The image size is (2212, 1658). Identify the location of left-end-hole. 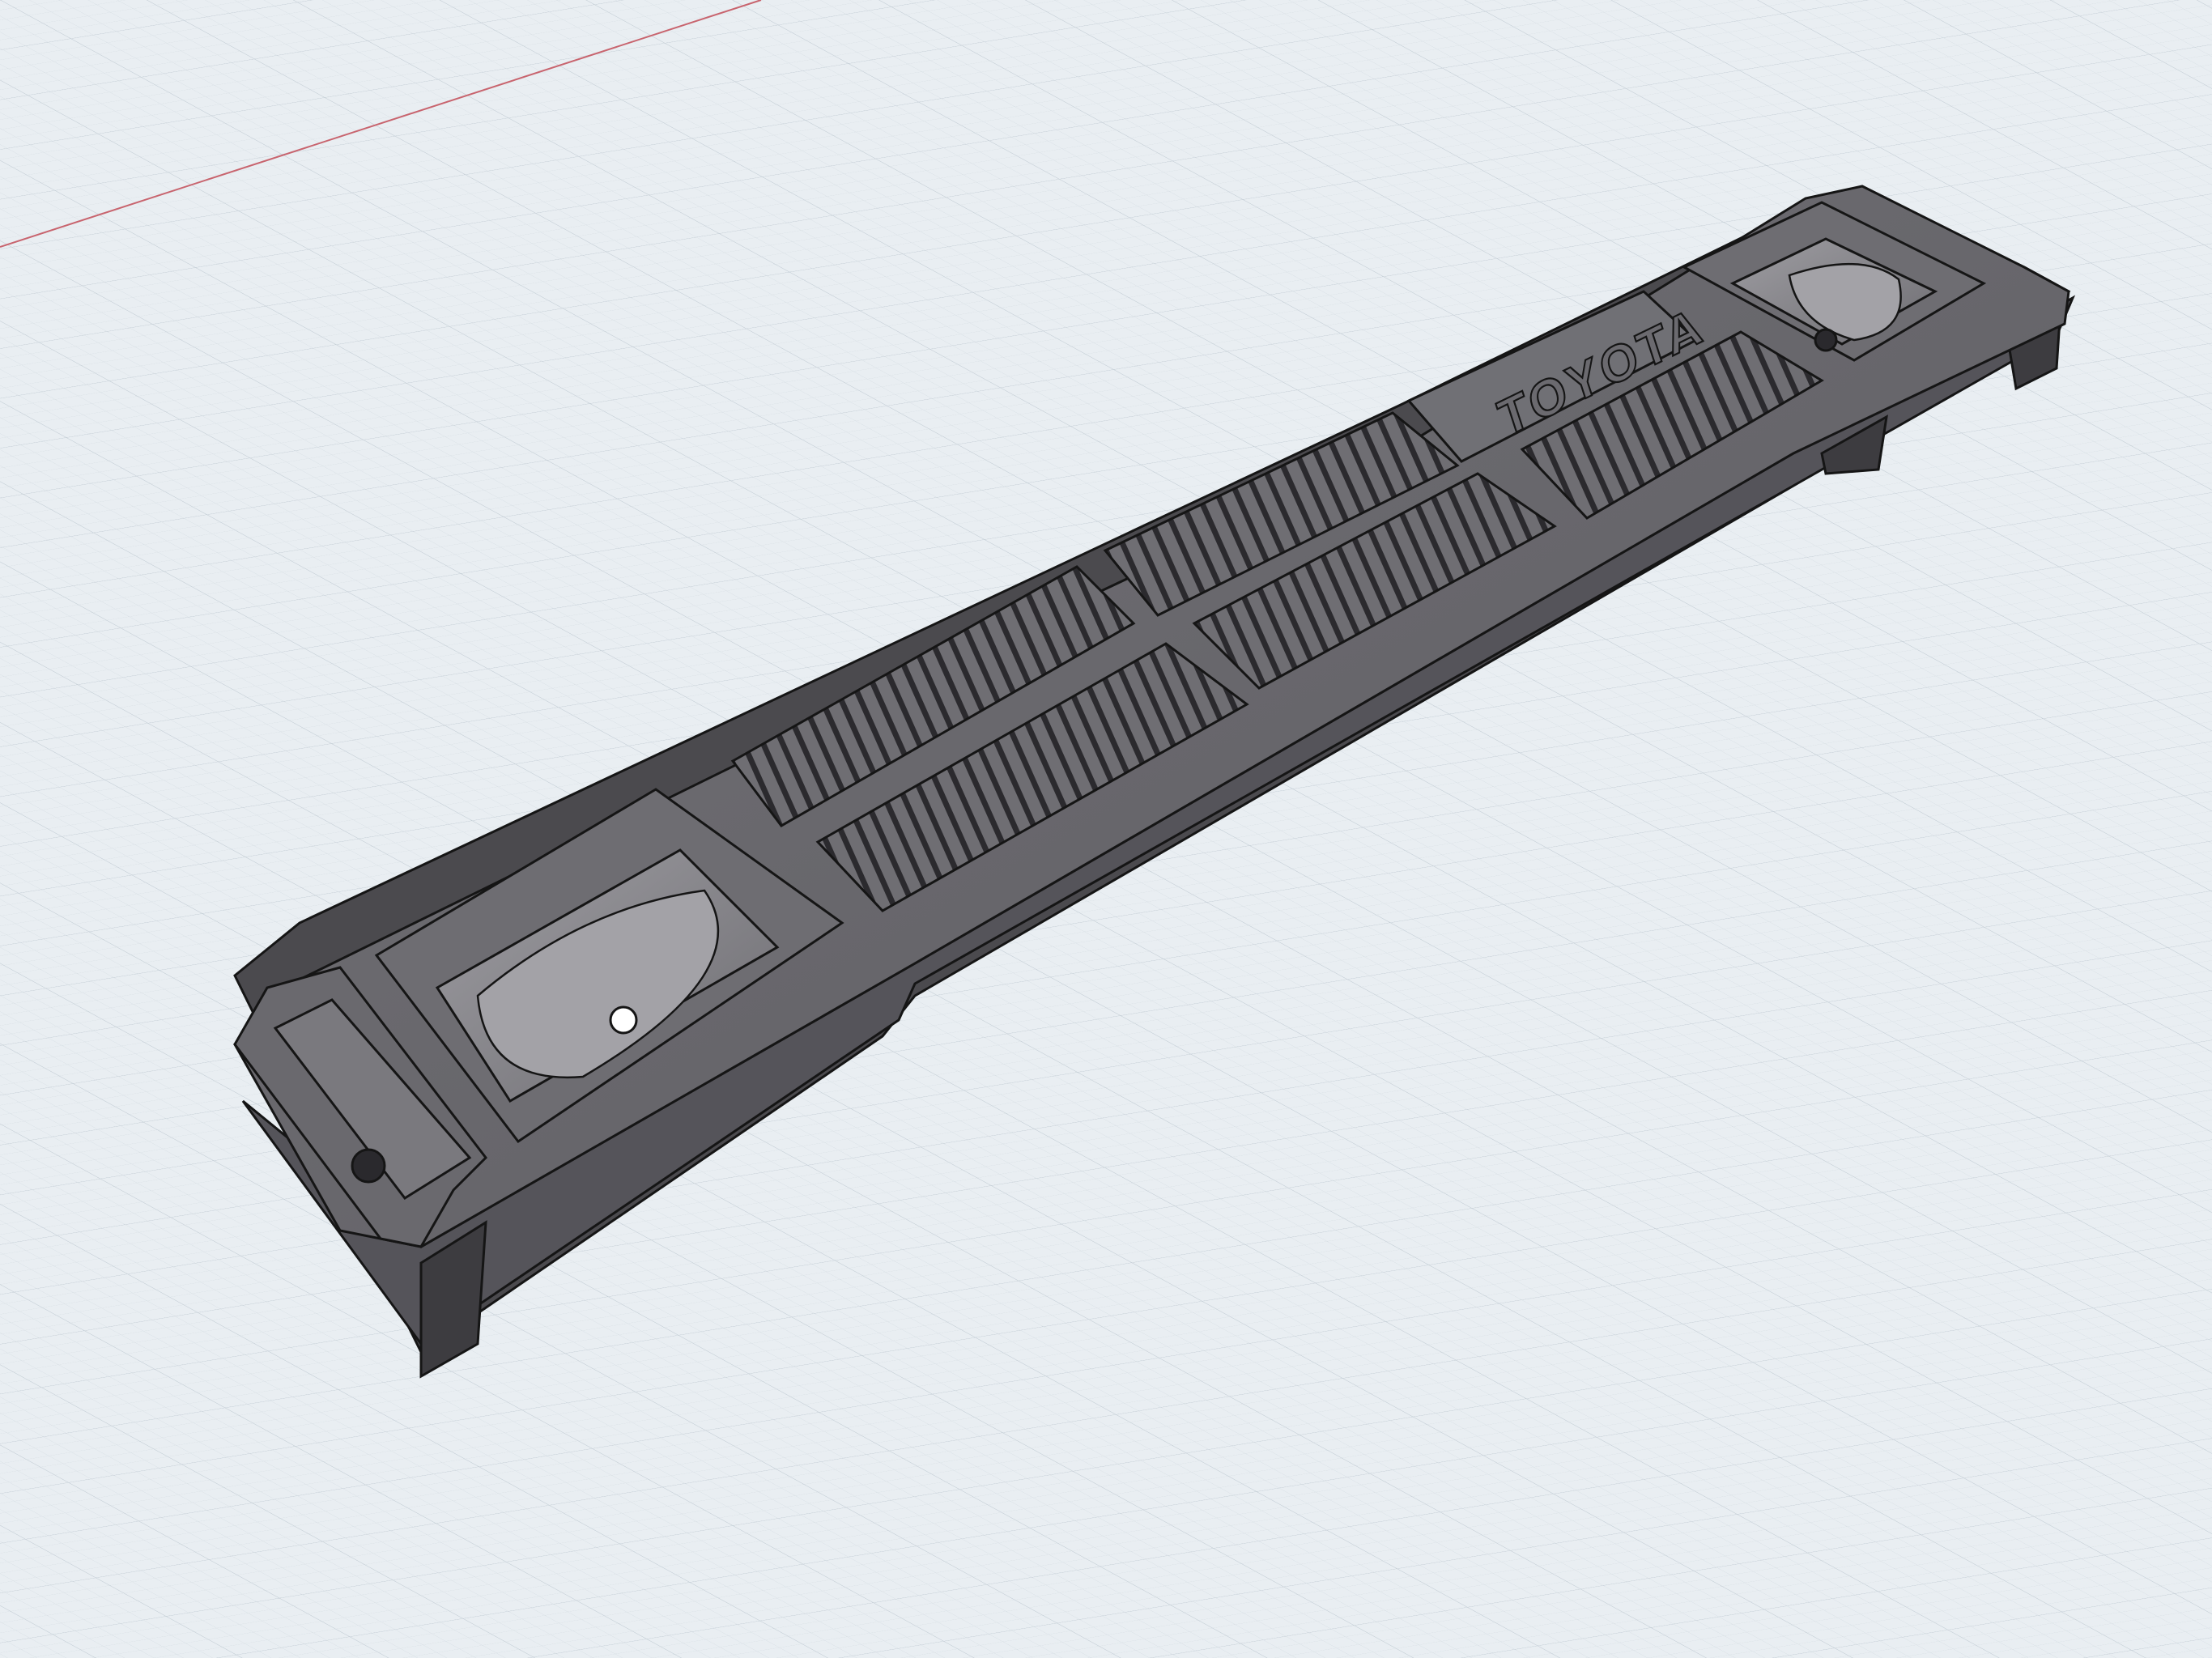
(368, 1166).